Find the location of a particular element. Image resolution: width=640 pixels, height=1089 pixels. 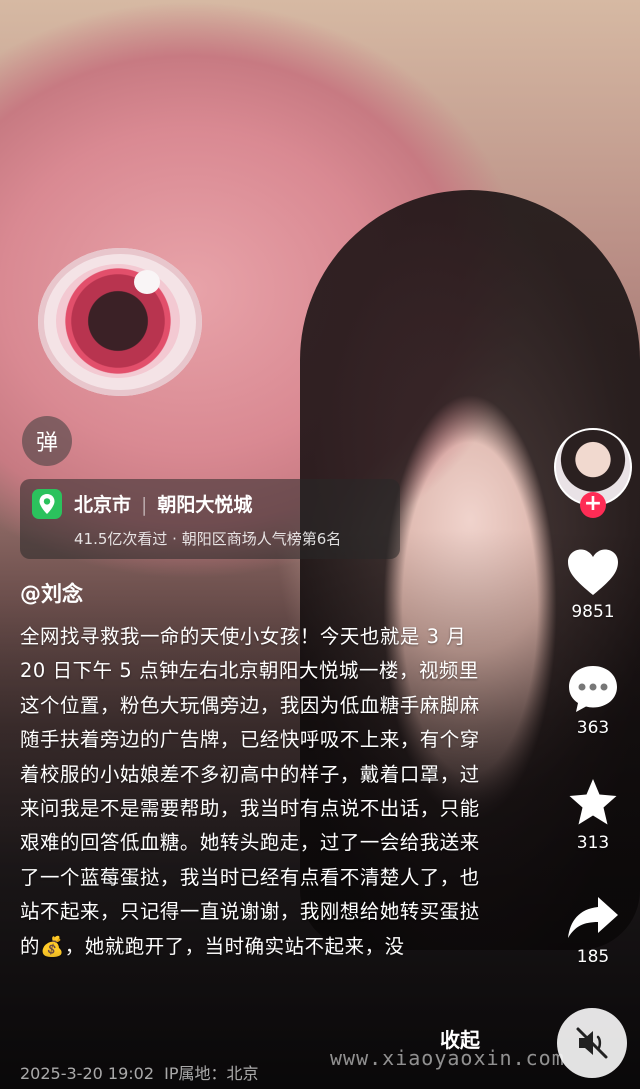

location-stats: 41.5亿次看过 · 朝阳区商场人气榜第6名 is located at coordinates (208, 539).